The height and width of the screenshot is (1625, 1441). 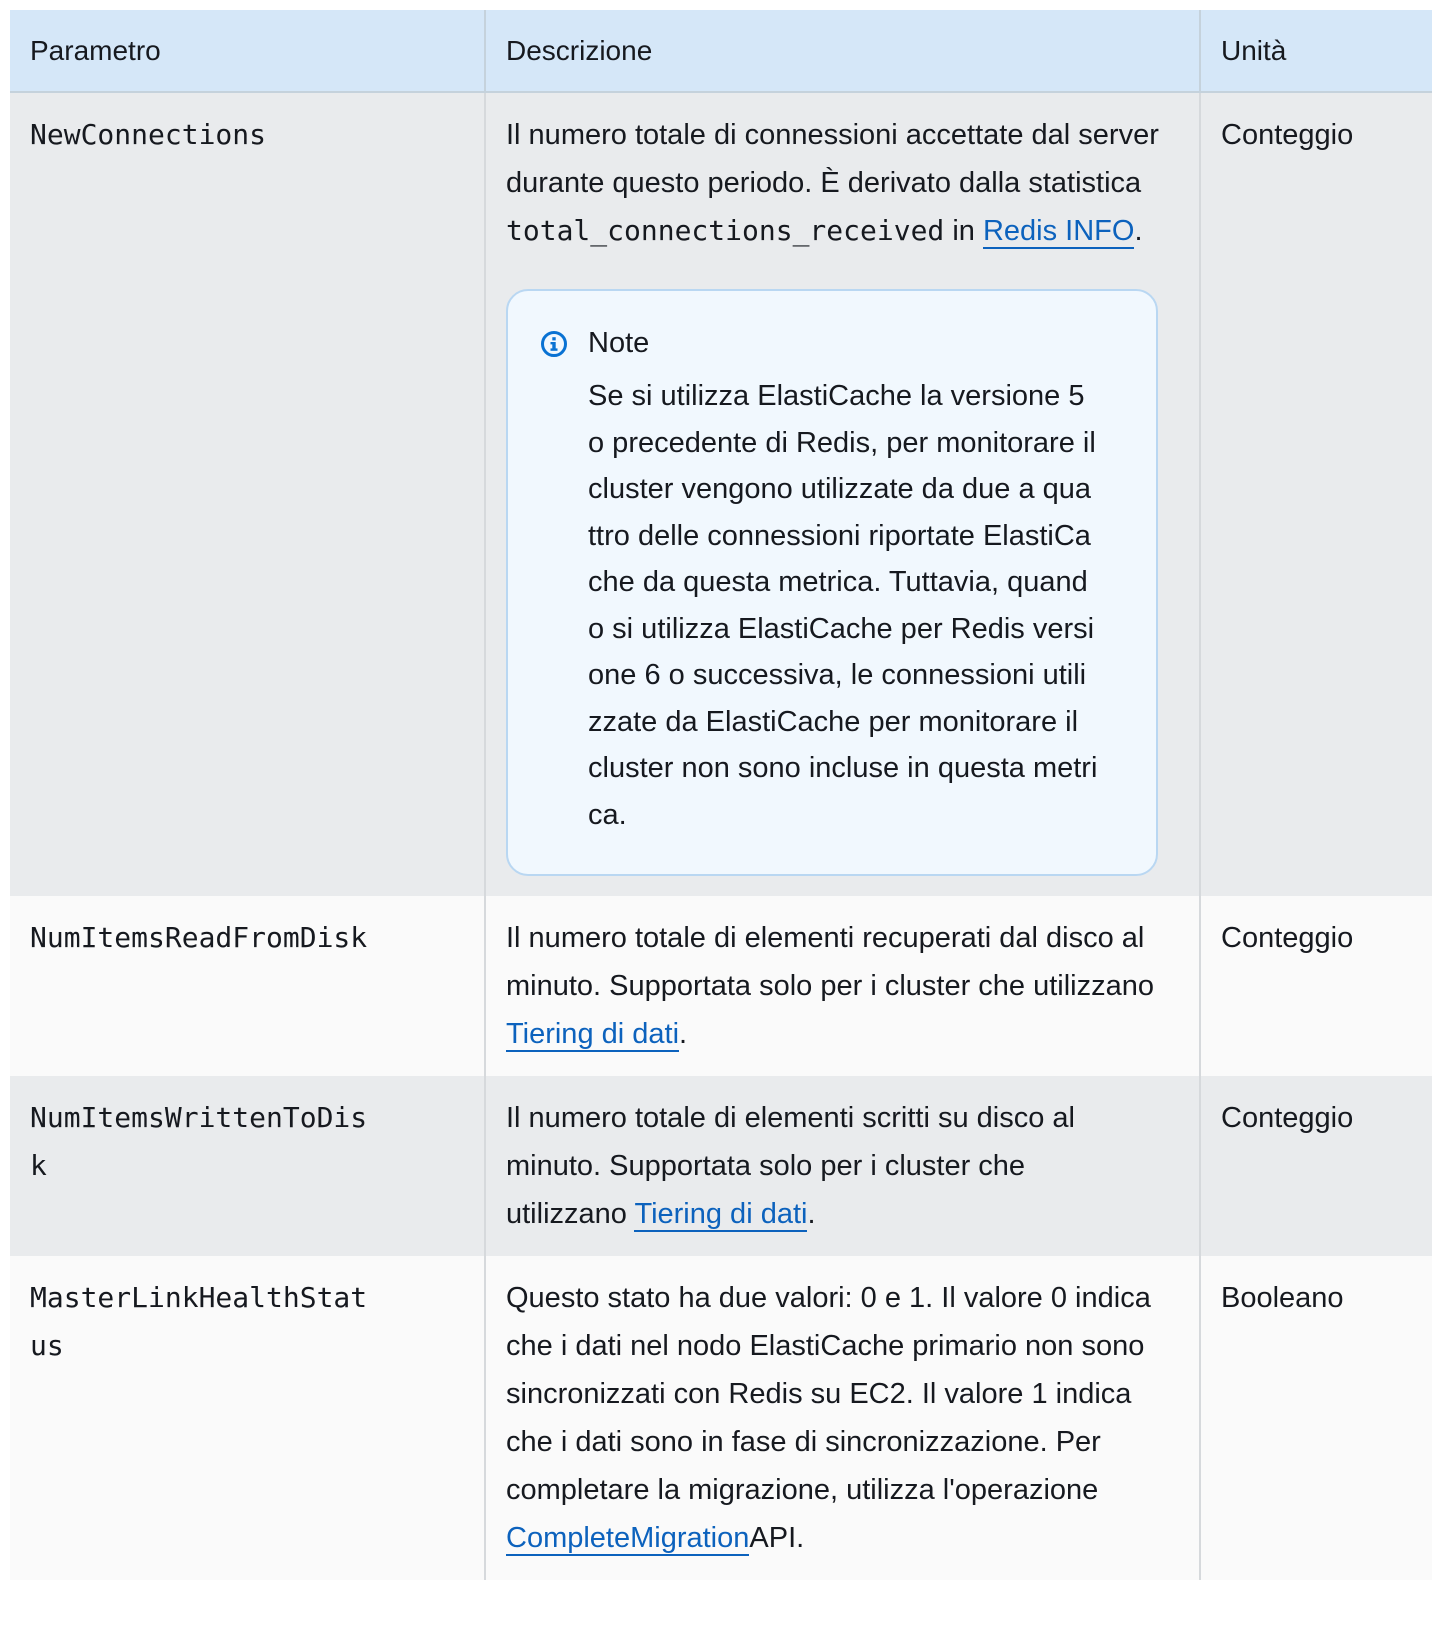 What do you see at coordinates (628, 1539) in the screenshot?
I see `complete-migration-link: CompleteMigration` at bounding box center [628, 1539].